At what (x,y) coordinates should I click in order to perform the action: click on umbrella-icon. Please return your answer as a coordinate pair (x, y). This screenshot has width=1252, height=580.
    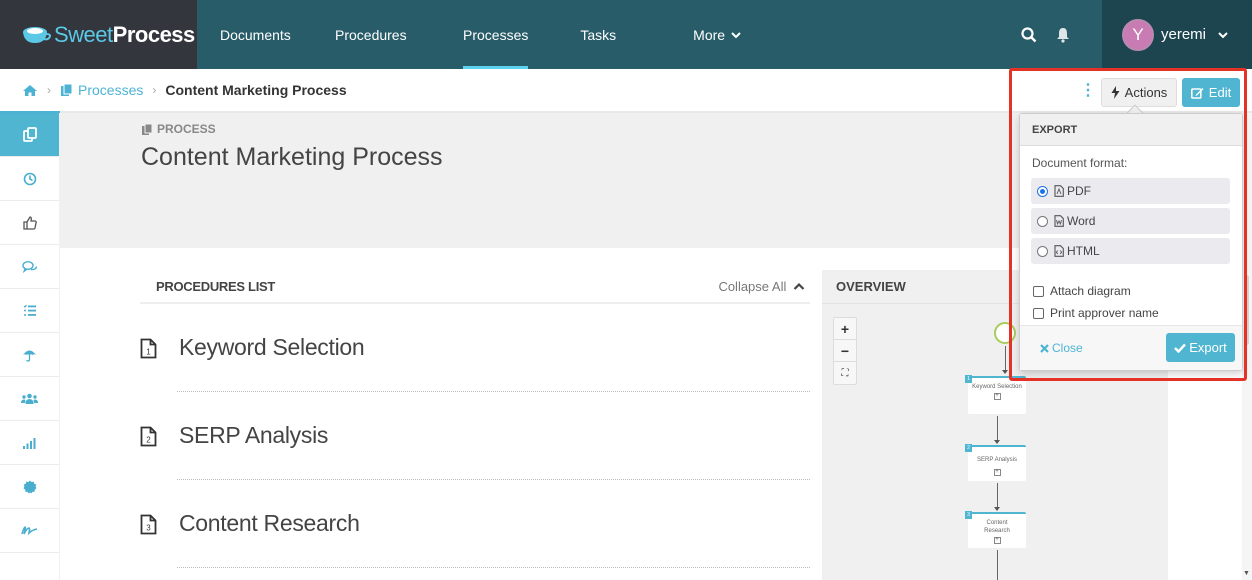
    Looking at the image, I should click on (29, 356).